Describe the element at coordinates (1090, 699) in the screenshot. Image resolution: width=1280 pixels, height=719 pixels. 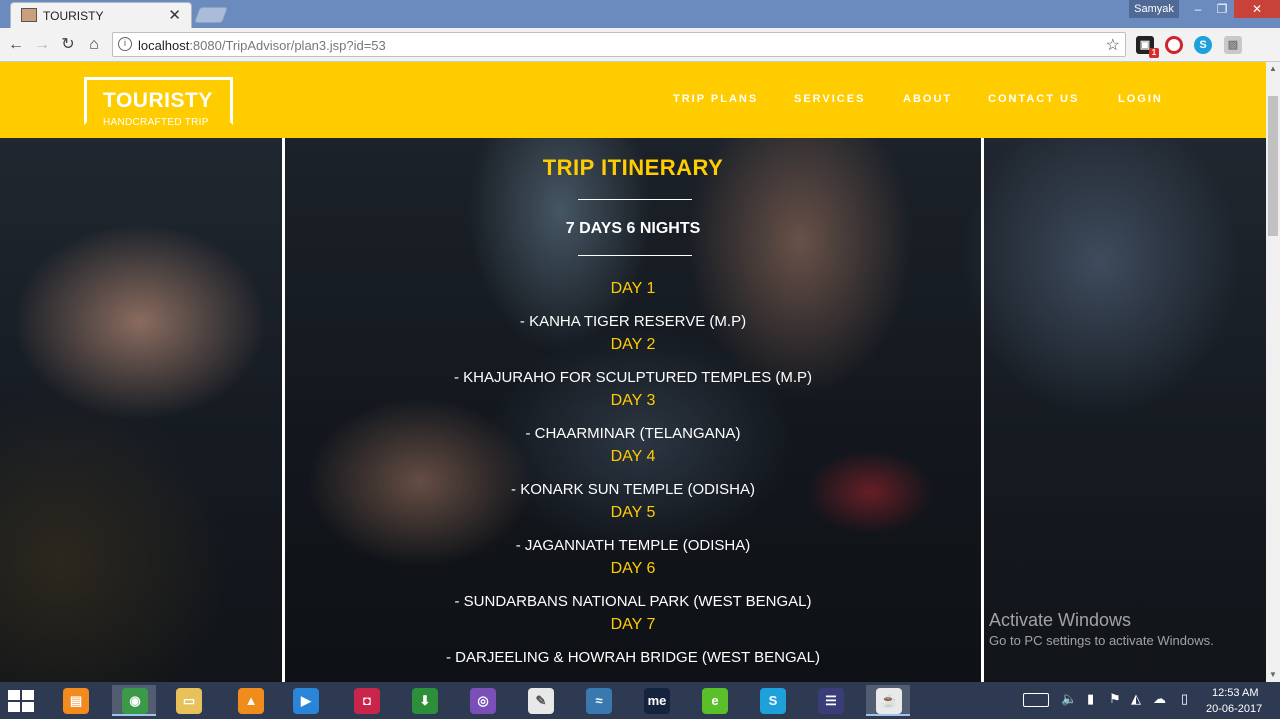
I see `network-icon: ▮` at that location.